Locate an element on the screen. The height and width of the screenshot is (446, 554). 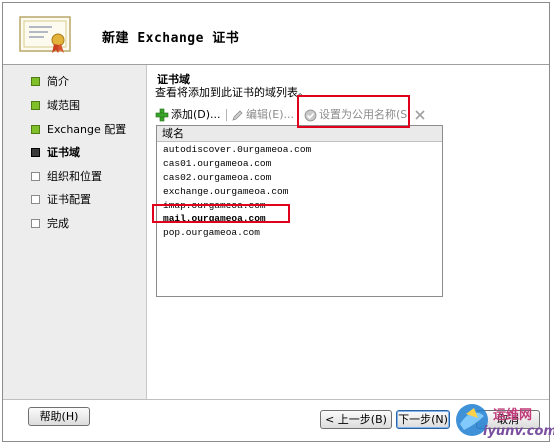
list-item: cas02.ourgameoa.com is located at coordinates (217, 178).